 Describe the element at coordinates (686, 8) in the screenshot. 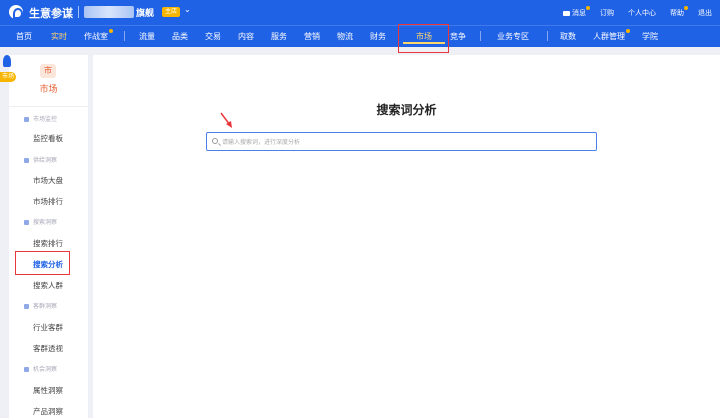

I see `help-dot` at that location.